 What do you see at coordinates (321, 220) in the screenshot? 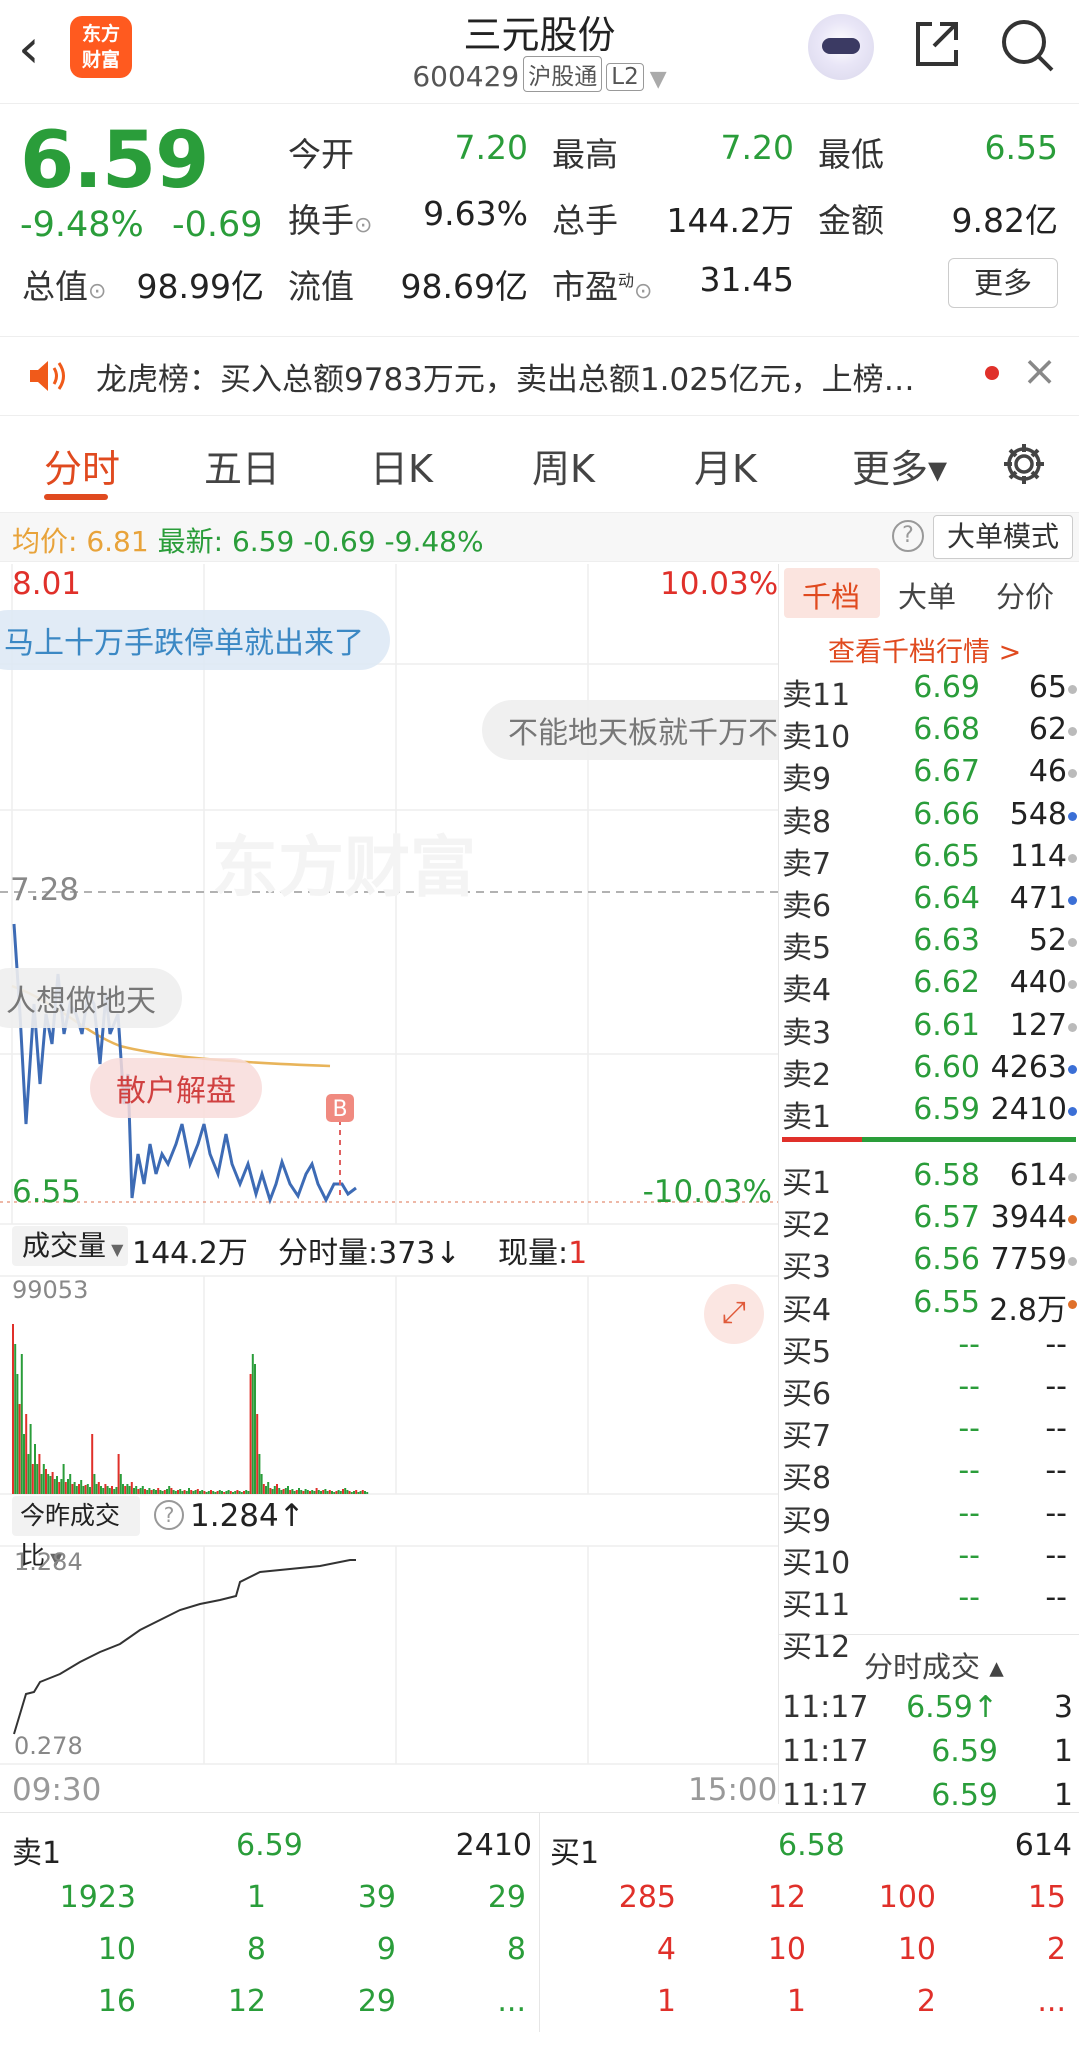
I see `turnover-label-text: 换手` at bounding box center [321, 220].